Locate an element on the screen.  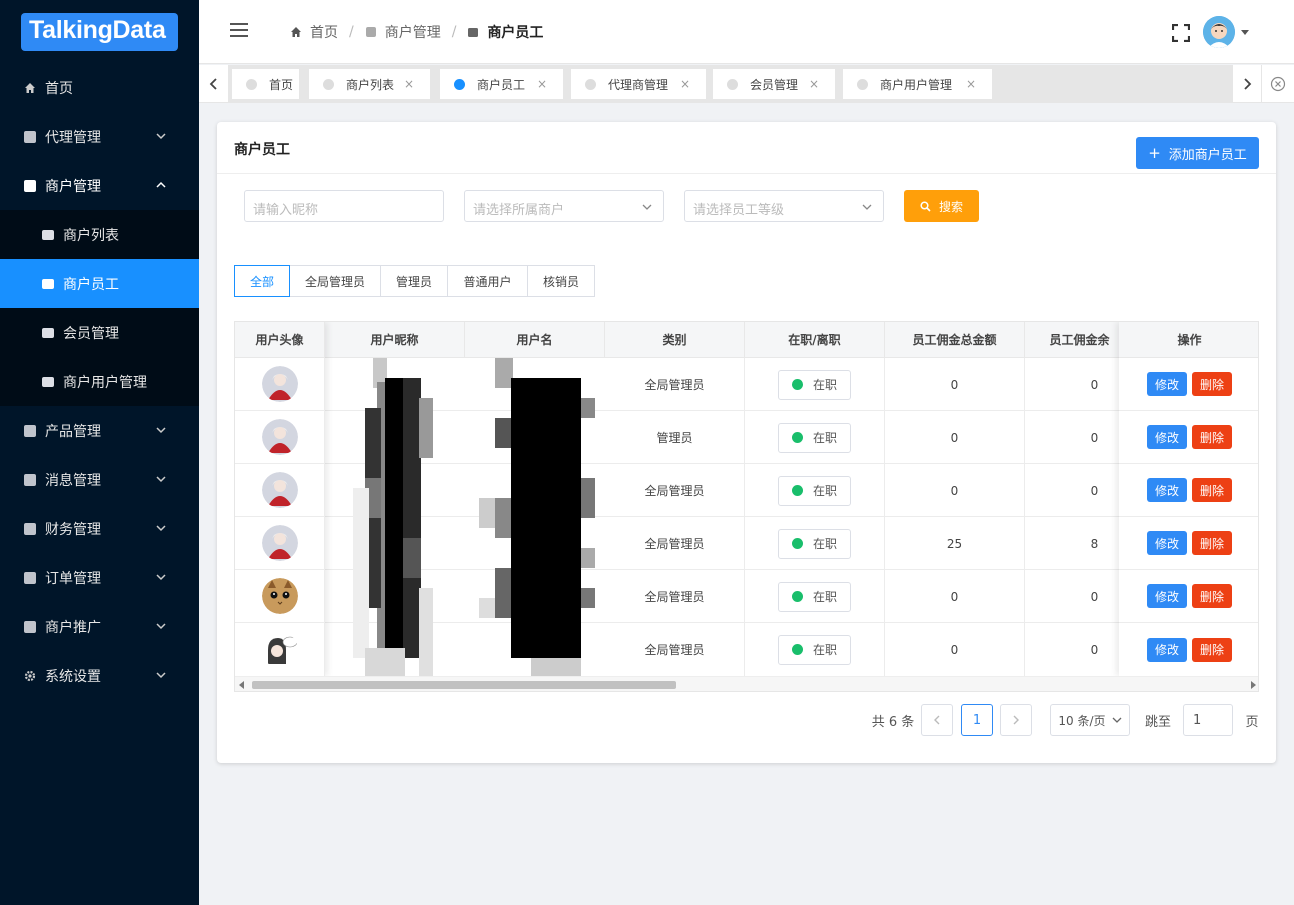
column-header: 用户头像 is located at coordinates (280, 340).